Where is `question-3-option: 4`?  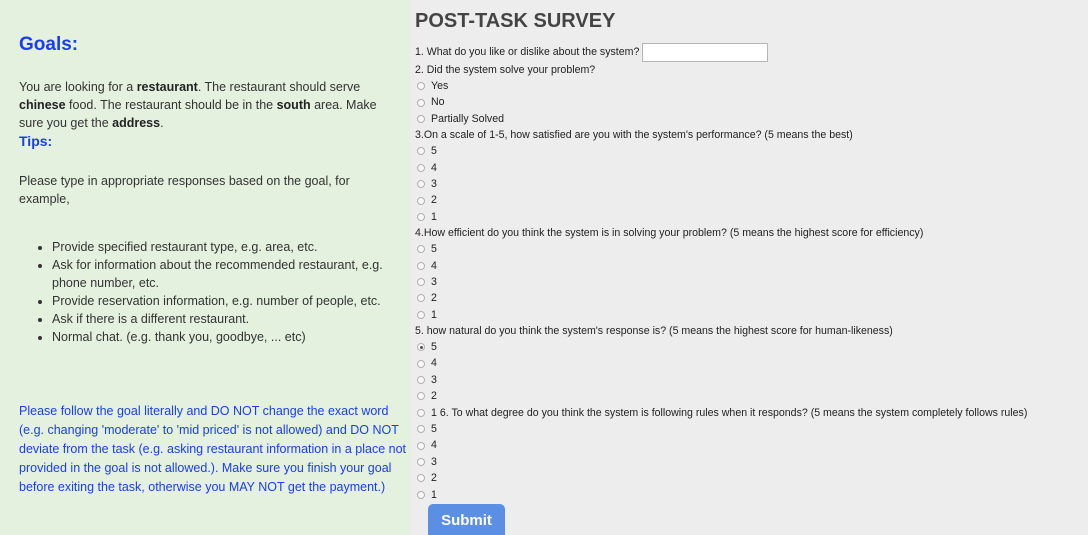 question-3-option: 4 is located at coordinates (751, 168).